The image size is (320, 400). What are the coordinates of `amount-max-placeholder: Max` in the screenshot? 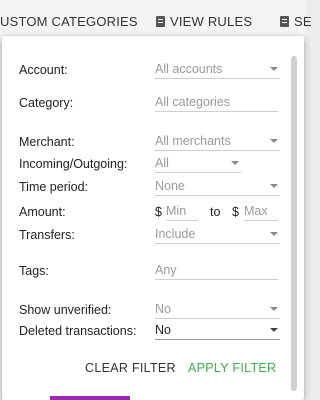 It's located at (256, 211).